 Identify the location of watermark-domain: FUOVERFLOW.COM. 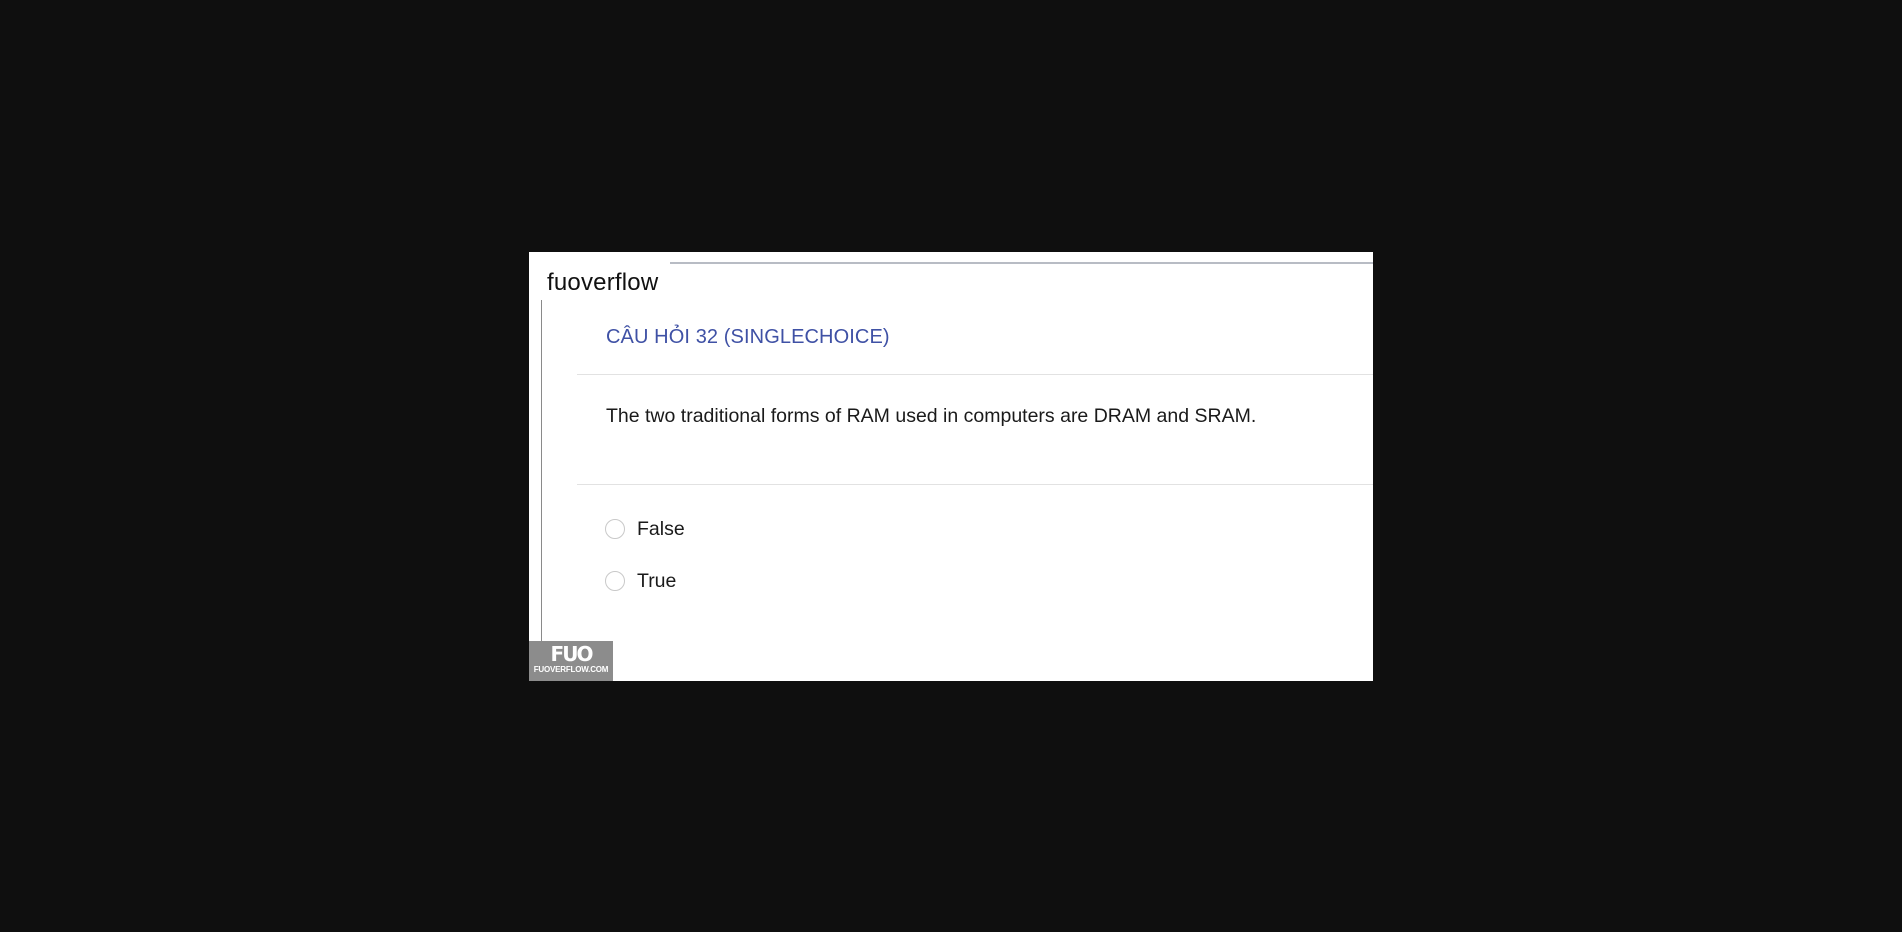
(571, 669).